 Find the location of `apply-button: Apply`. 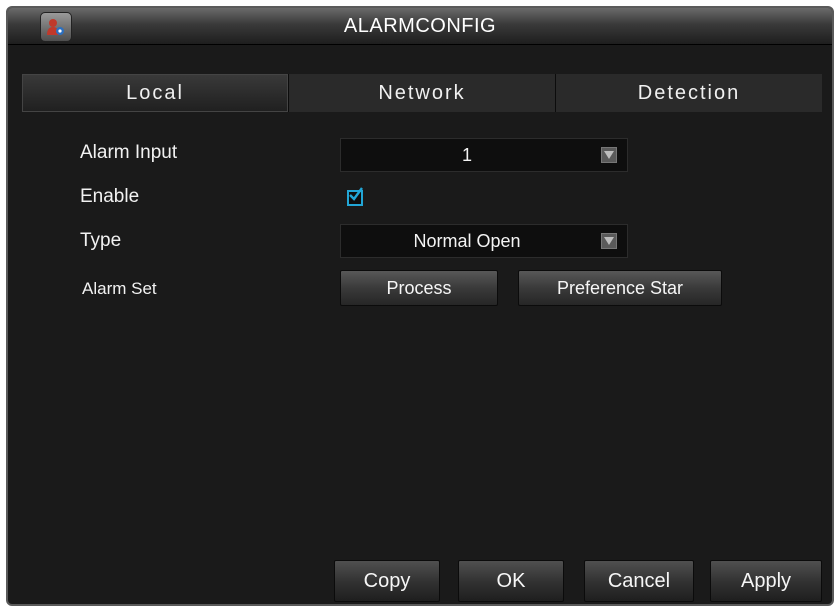

apply-button: Apply is located at coordinates (766, 581).